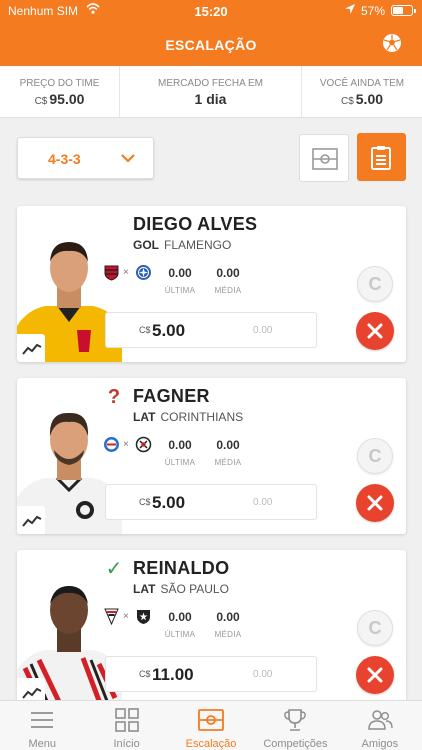 This screenshot has width=422, height=750. What do you see at coordinates (350, 9) in the screenshot?
I see `location-arrow-icon` at bounding box center [350, 9].